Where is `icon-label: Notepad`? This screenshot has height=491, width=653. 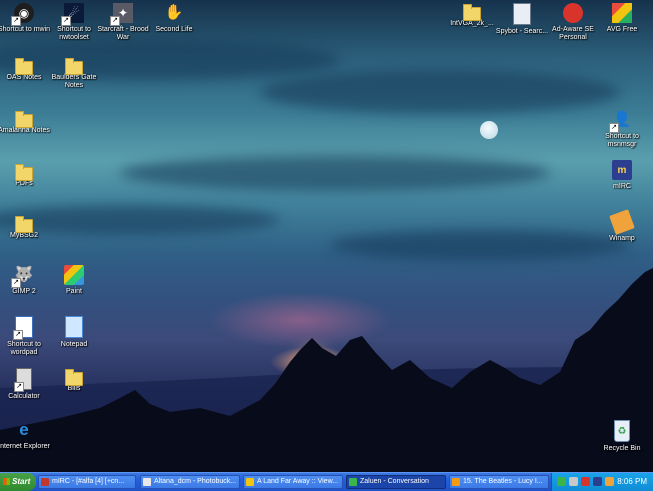 icon-label: Notepad is located at coordinates (74, 344).